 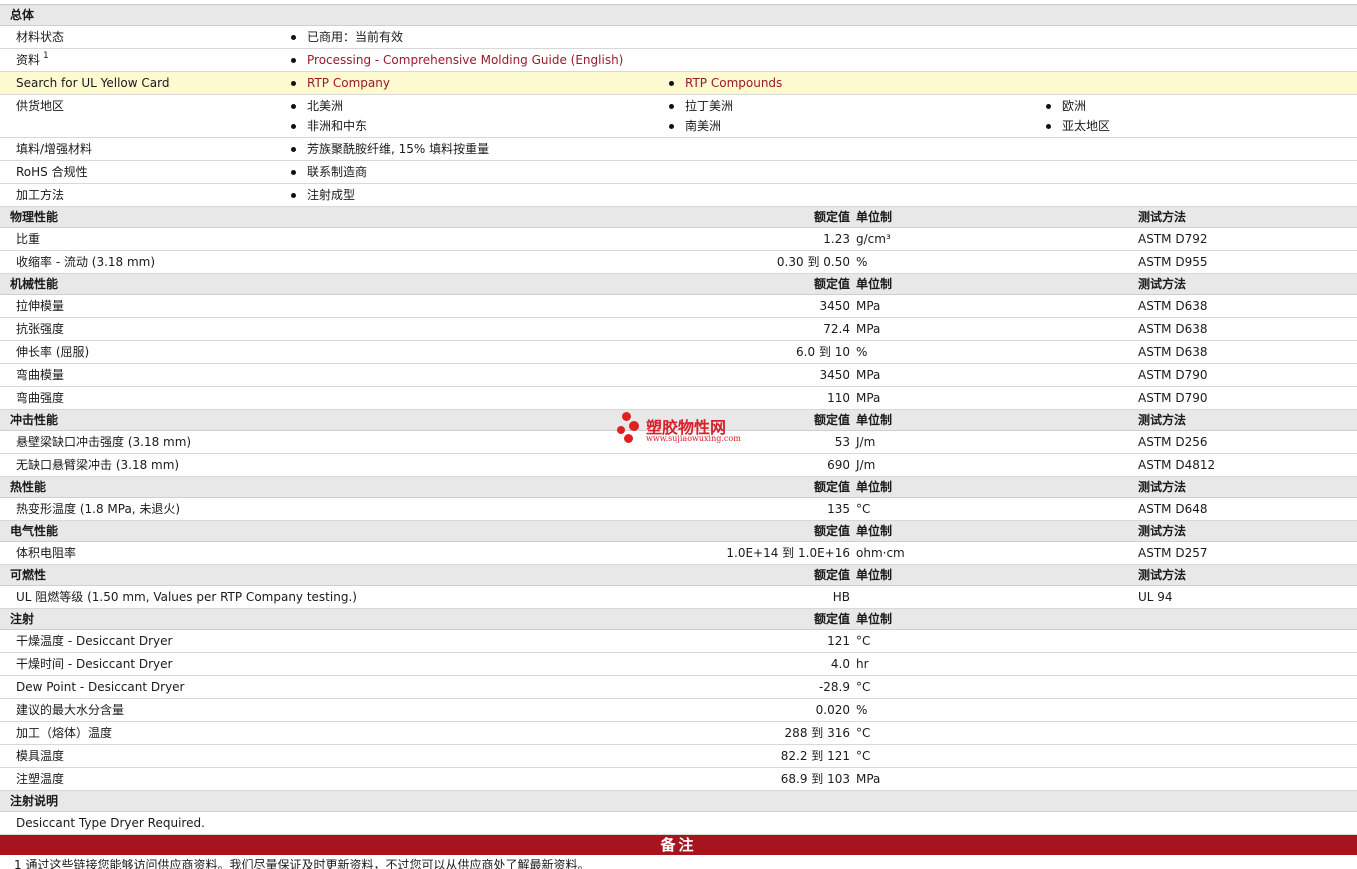 What do you see at coordinates (725, 83) in the screenshot?
I see `rtp-compounds-link: RTP Compounds` at bounding box center [725, 83].